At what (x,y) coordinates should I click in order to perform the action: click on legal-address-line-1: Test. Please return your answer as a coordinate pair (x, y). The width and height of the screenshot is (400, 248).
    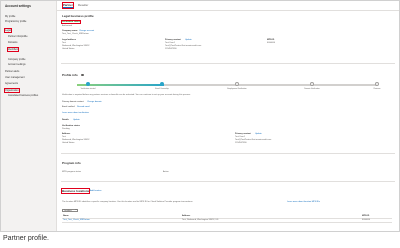
    Looking at the image, I should click on (64, 43).